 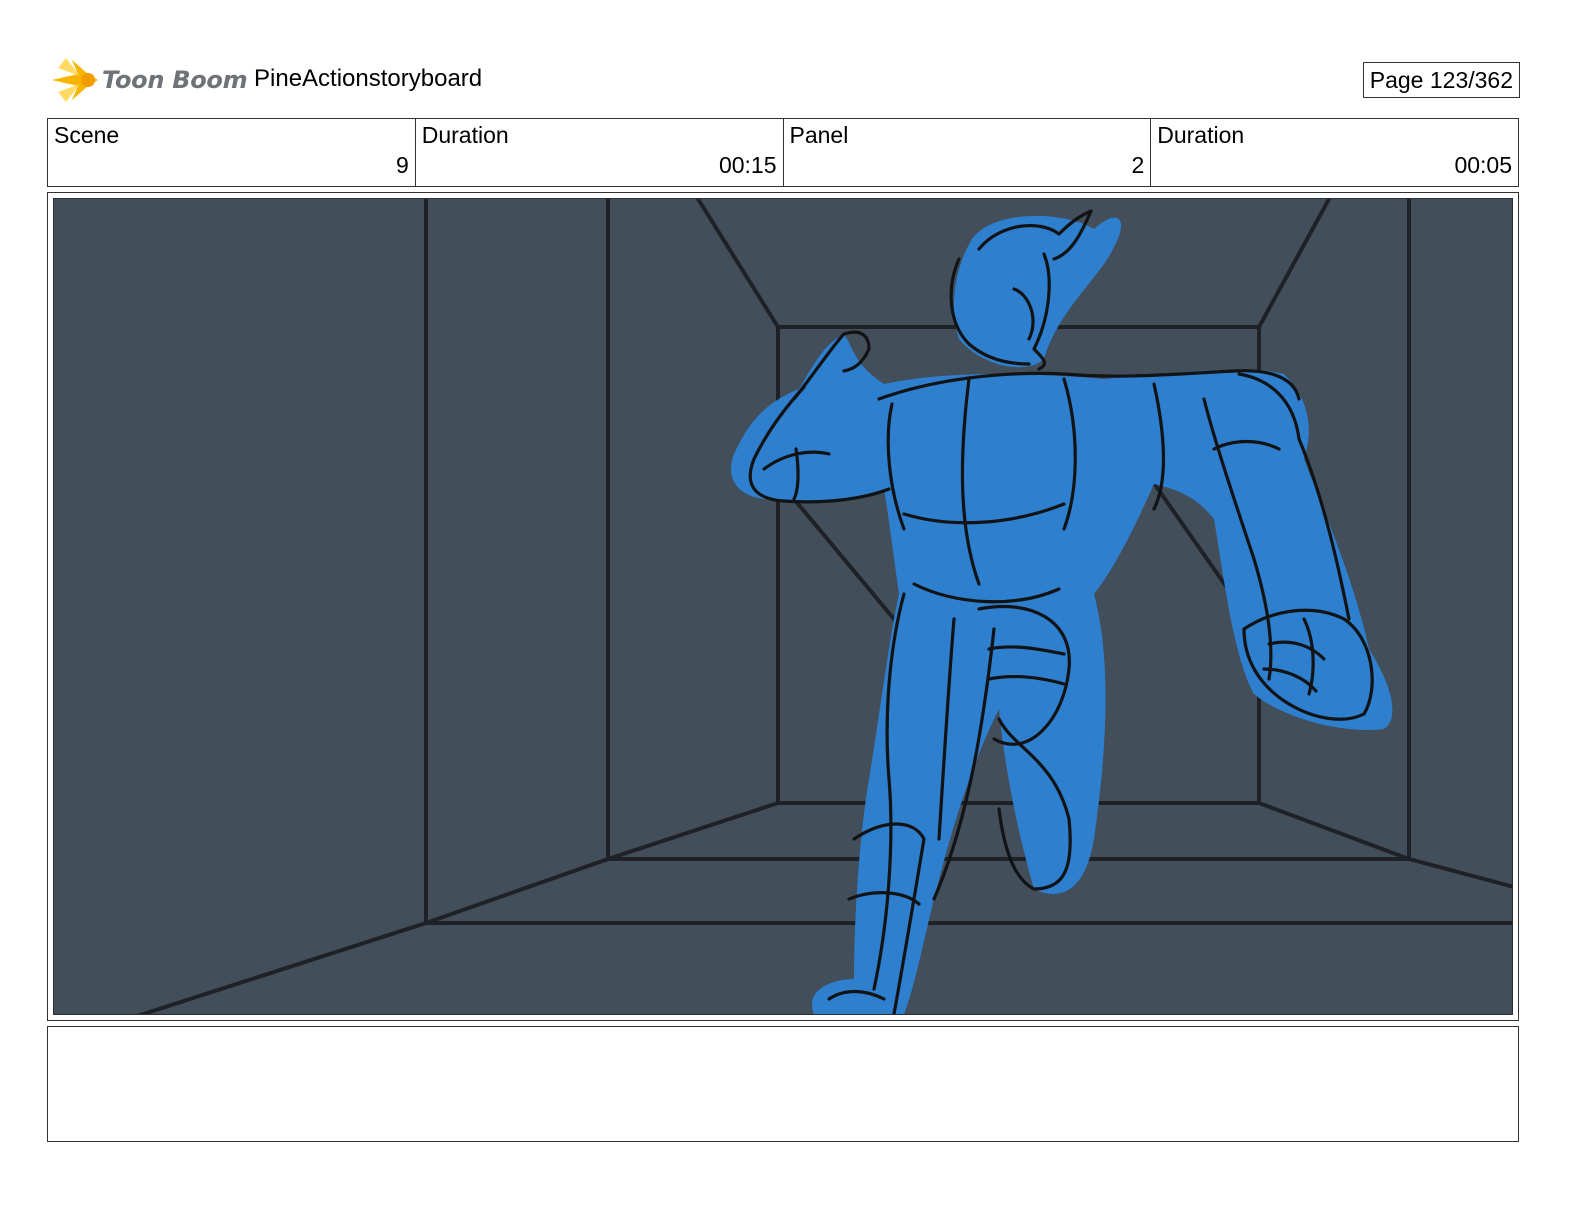 What do you see at coordinates (600, 152) in the screenshot?
I see `scene-duration-cell: Duration 00:15` at bounding box center [600, 152].